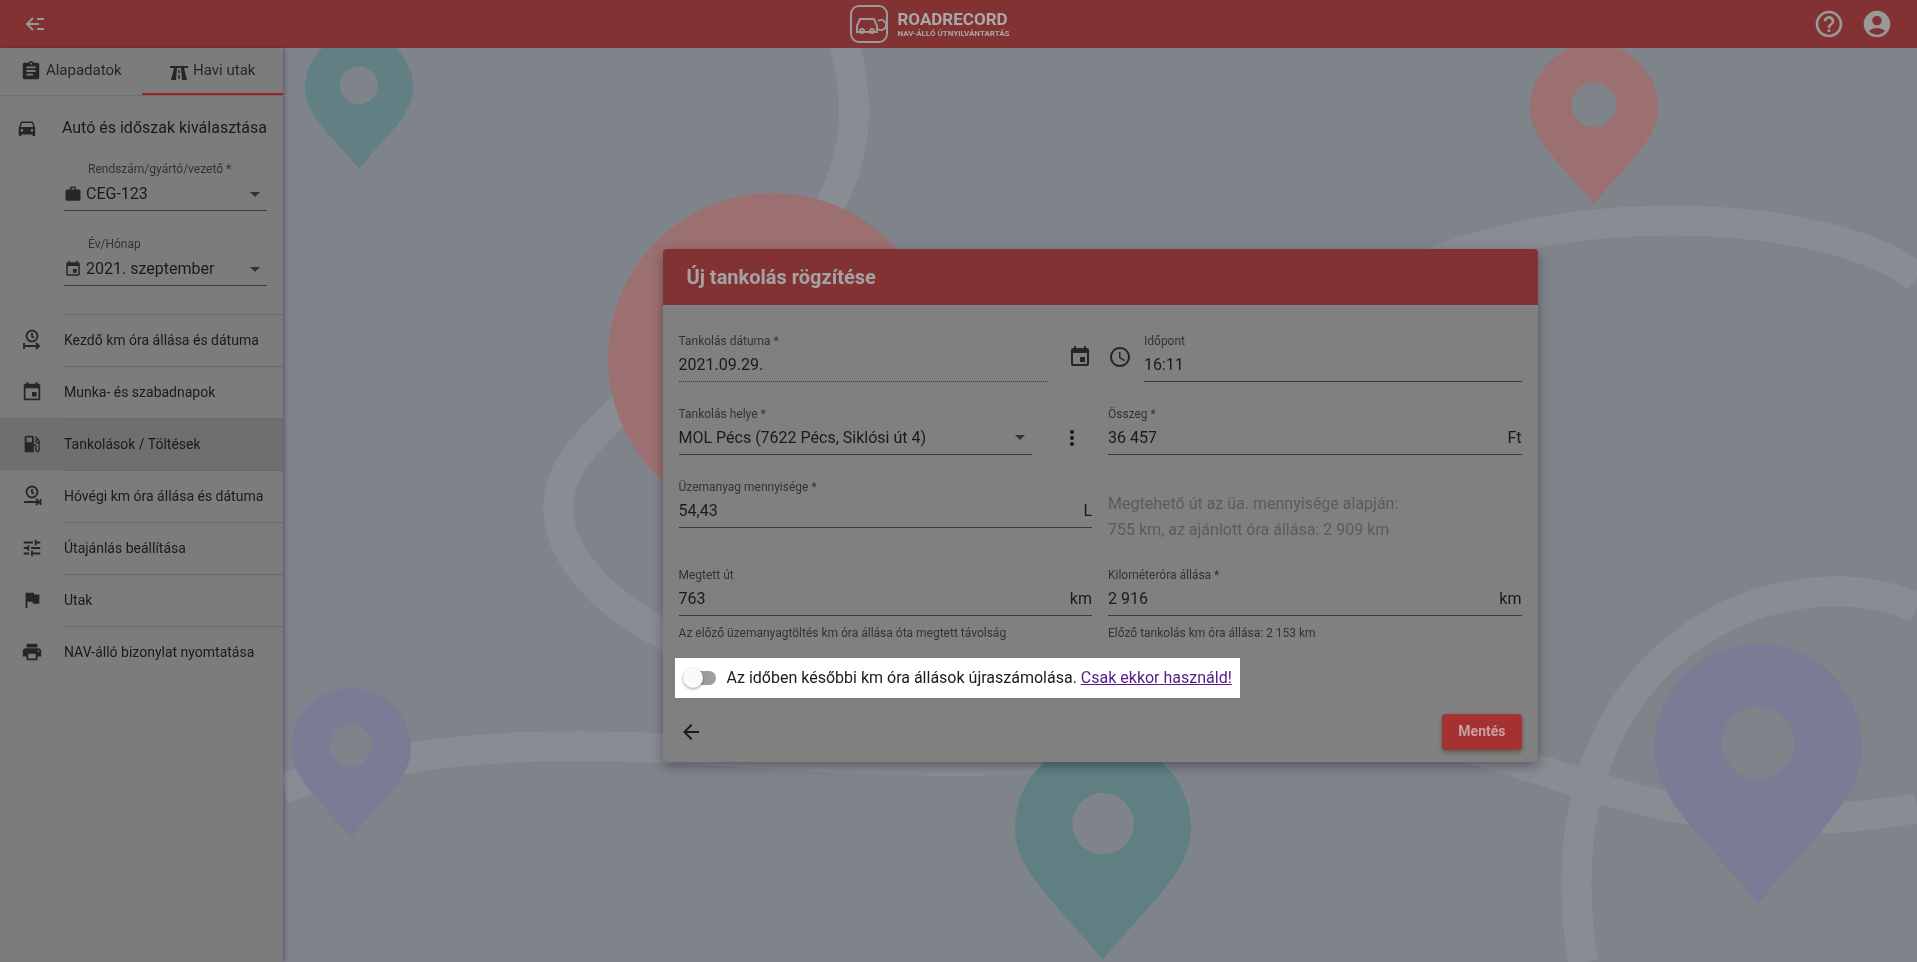 The image size is (1917, 962). I want to click on nav-item: NAV-álló bizonylat nyomtatása, so click(141, 652).